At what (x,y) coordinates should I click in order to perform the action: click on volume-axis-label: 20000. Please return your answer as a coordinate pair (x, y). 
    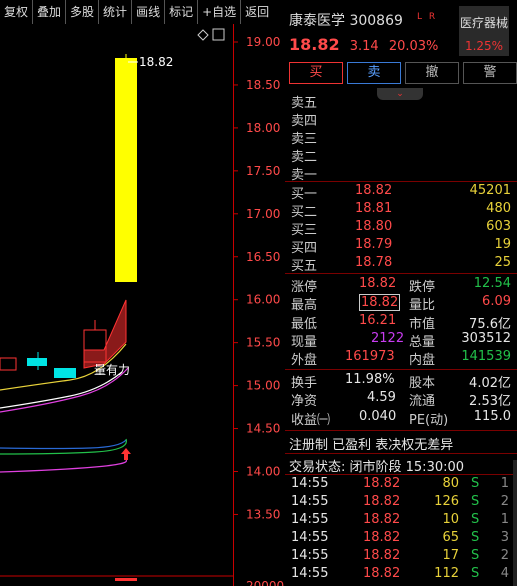
    Looking at the image, I should click on (265, 582).